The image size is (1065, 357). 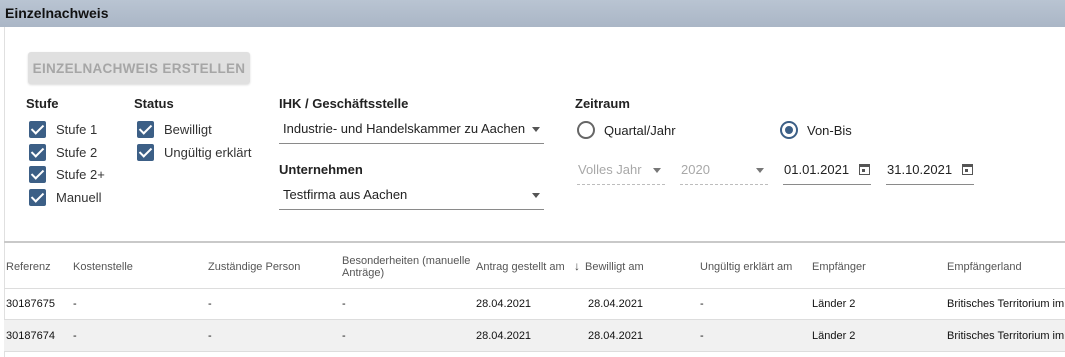 I want to click on checkbox-stufe-2-plus: Stufe 2+, so click(x=67, y=174).